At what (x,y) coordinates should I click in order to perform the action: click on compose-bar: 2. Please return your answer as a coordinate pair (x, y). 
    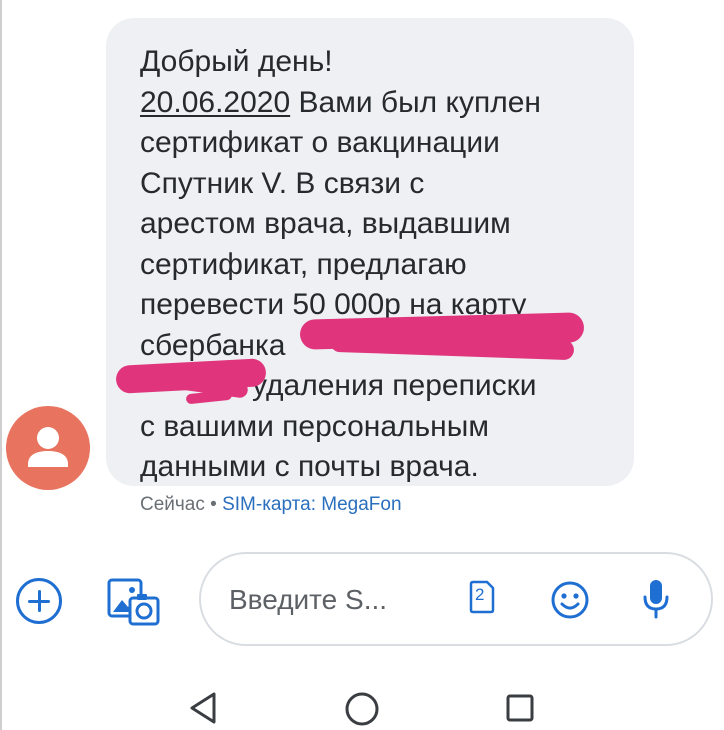
    Looking at the image, I should click on (456, 599).